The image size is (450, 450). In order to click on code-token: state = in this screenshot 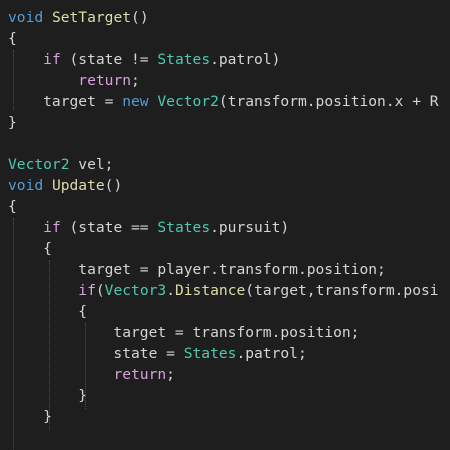, I will do `click(96, 353)`.